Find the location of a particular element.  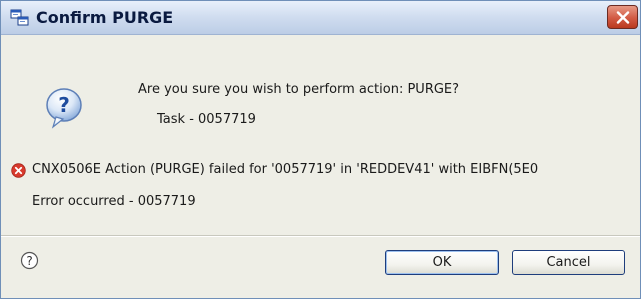

close-icon is located at coordinates (623, 17).